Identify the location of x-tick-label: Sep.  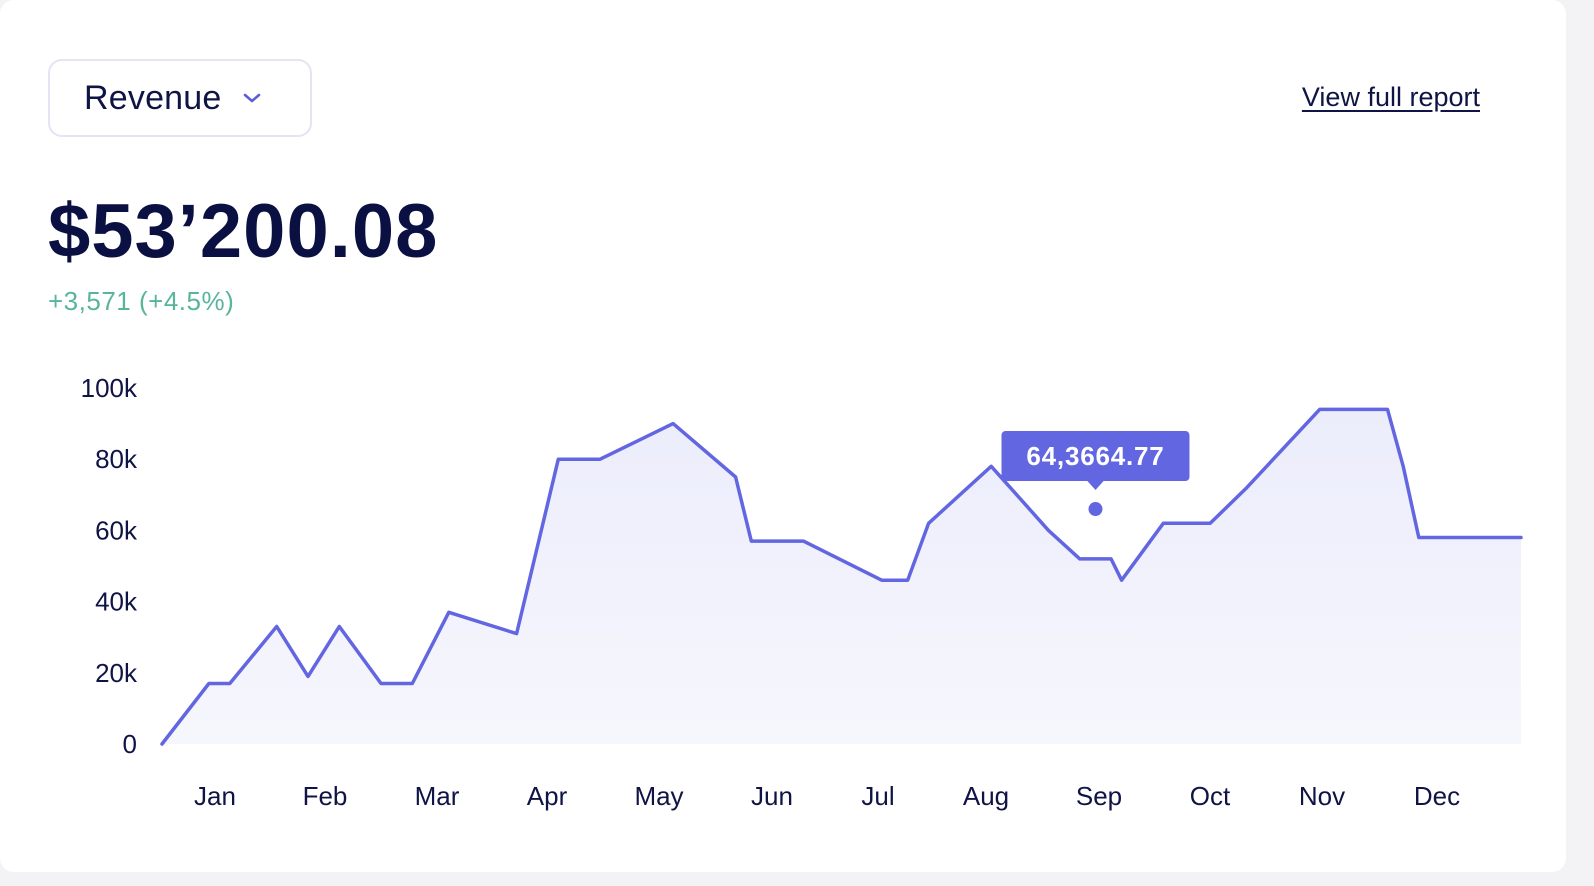
(1099, 796).